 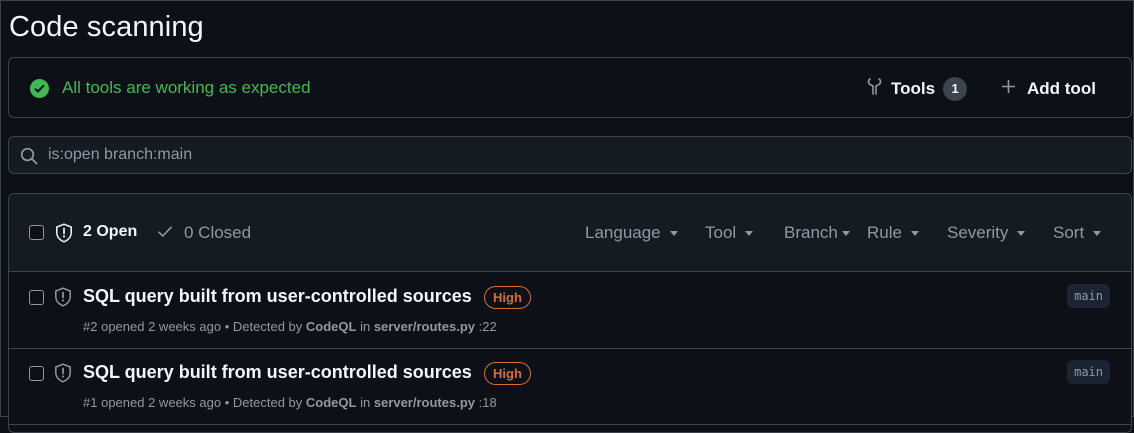 I want to click on branch-filter-label: Branch, so click(x=811, y=232).